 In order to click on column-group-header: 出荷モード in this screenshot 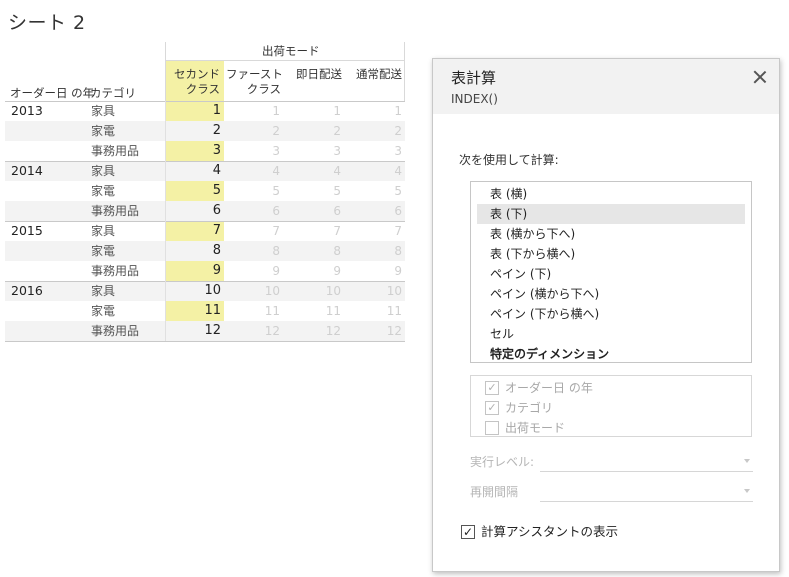, I will do `click(291, 51)`.